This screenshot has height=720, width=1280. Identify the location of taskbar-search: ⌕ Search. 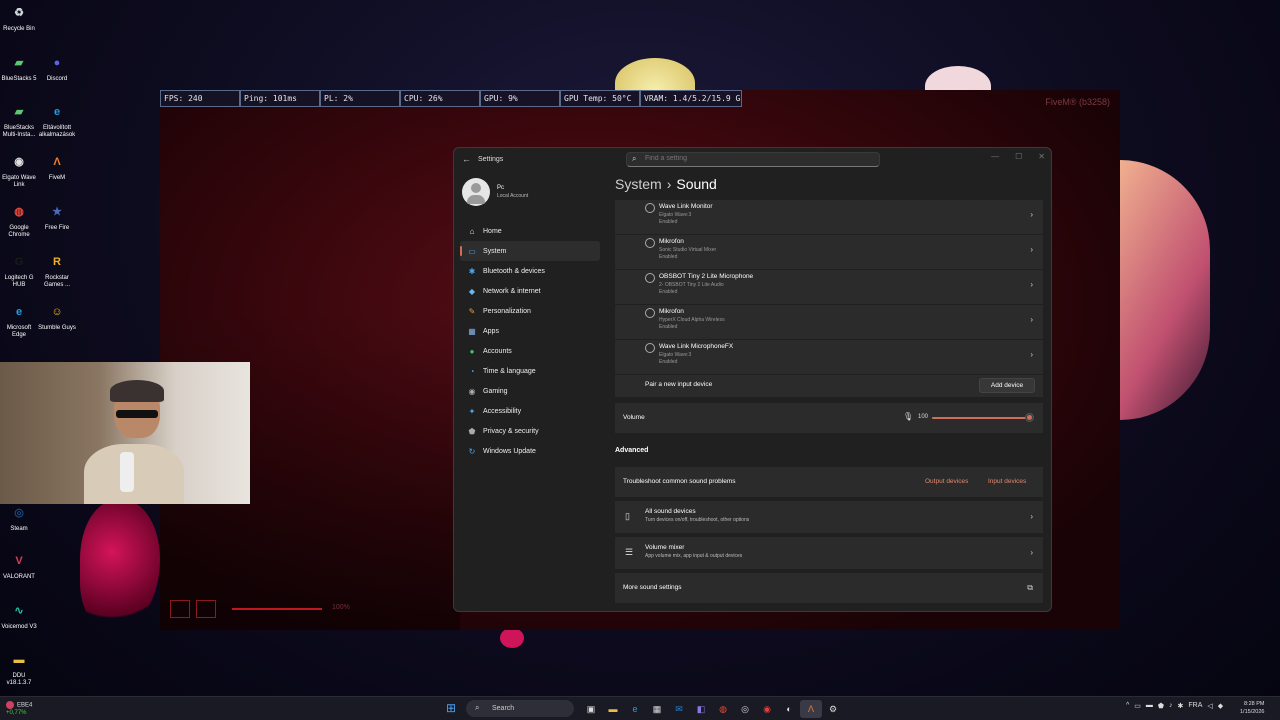
(520, 708).